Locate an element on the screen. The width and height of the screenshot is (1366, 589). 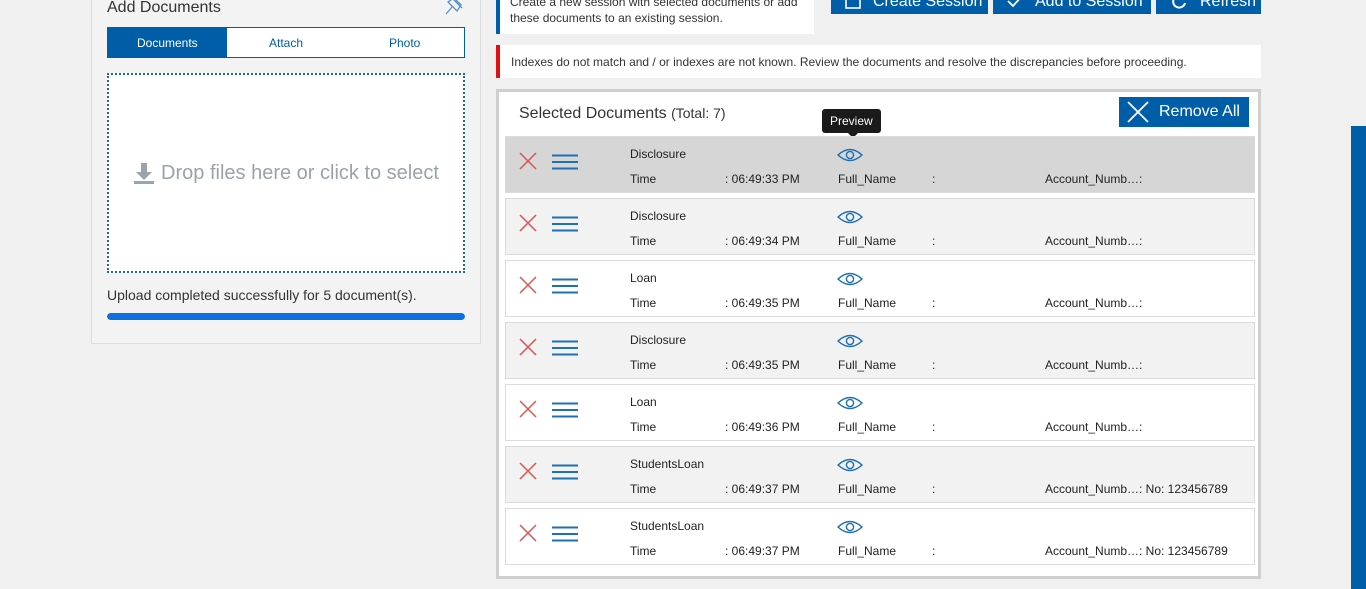
right-side-scroll-panel is located at coordinates (1358, 357).